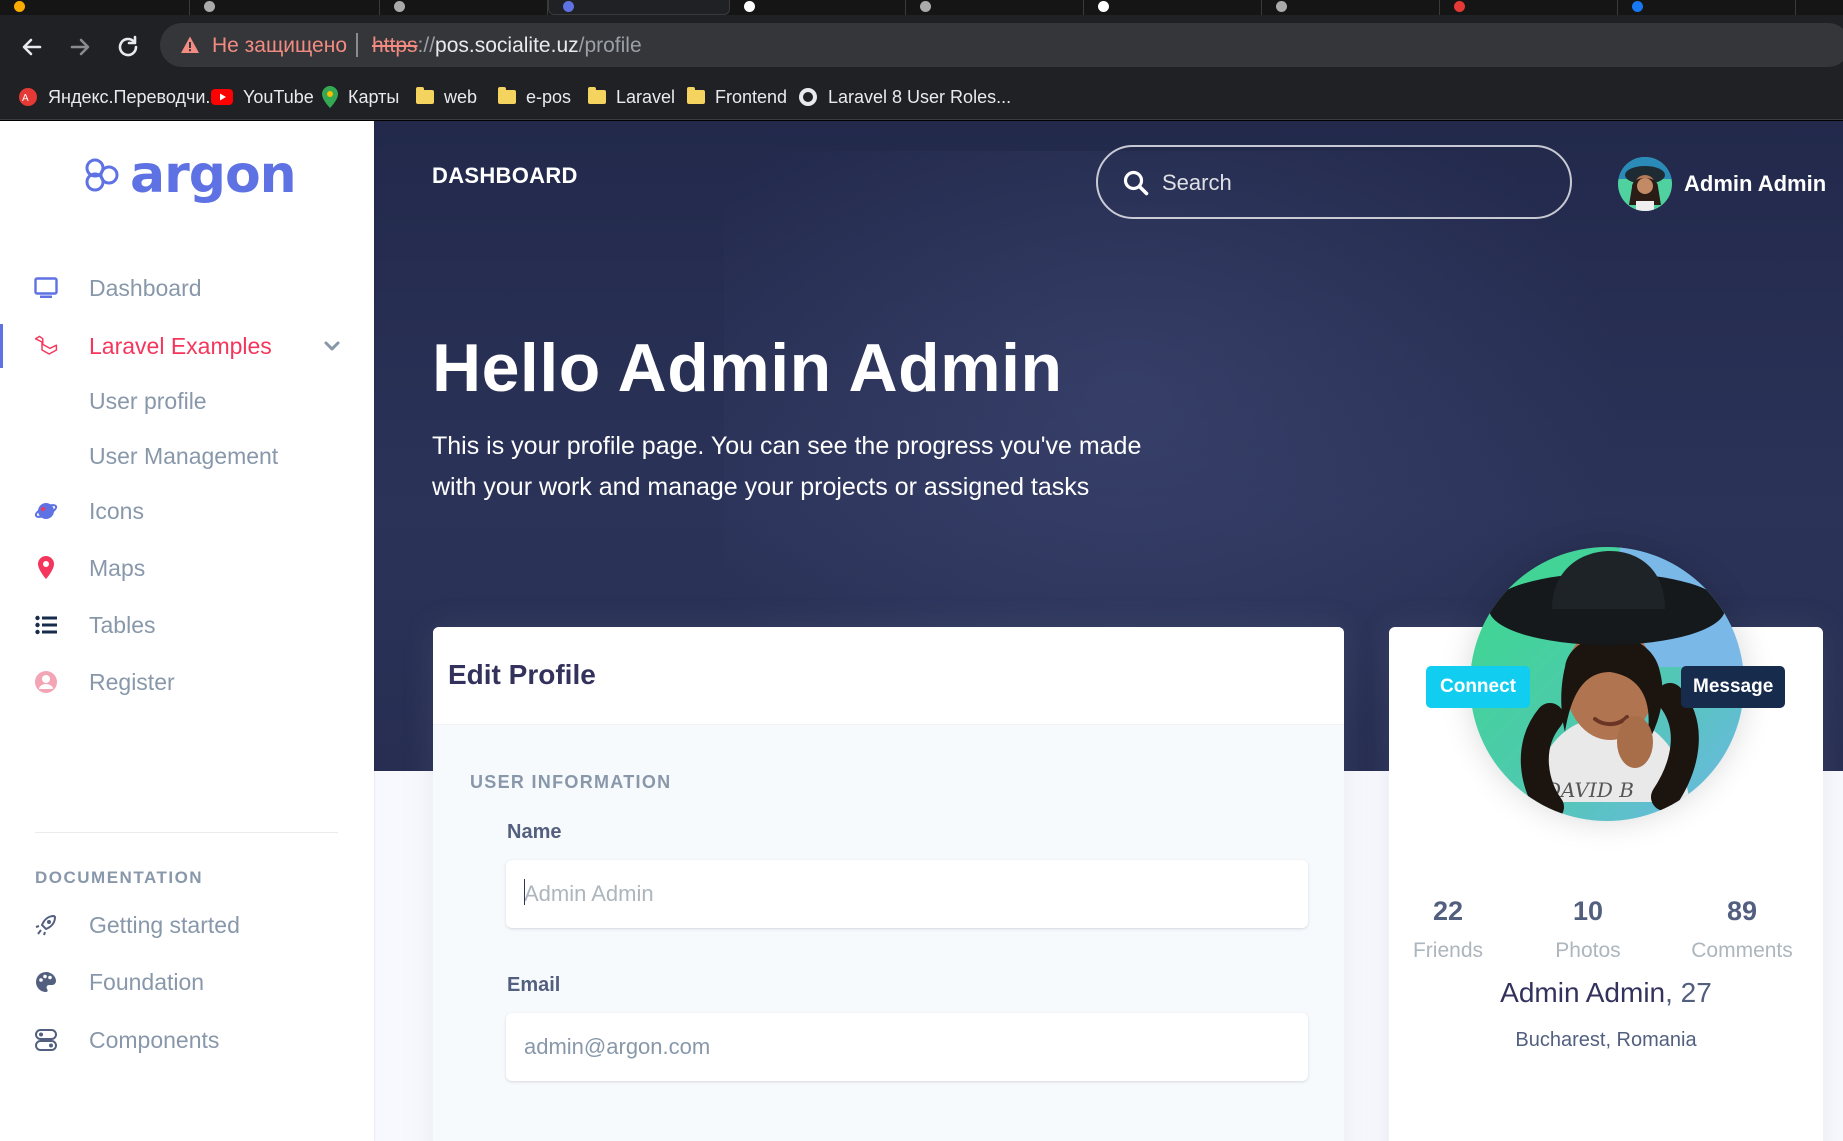 This screenshot has width=1843, height=1141. Describe the element at coordinates (1742, 950) in the screenshot. I see `stat-label: Comments` at that location.